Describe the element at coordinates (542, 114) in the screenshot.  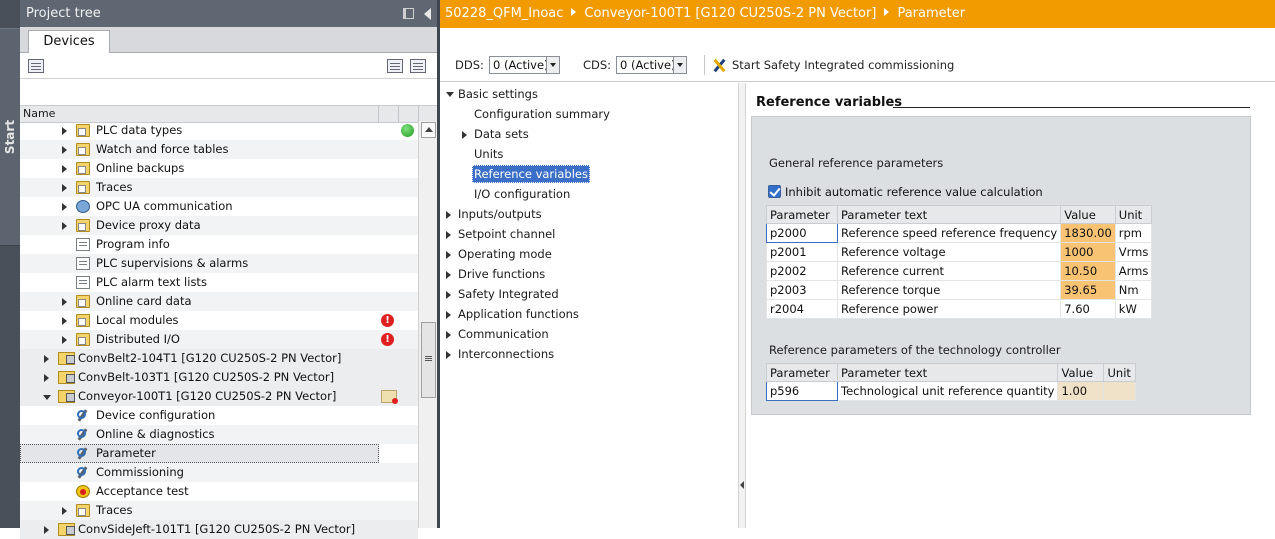
I see `nav-configuration-summary: Configuration summary` at that location.